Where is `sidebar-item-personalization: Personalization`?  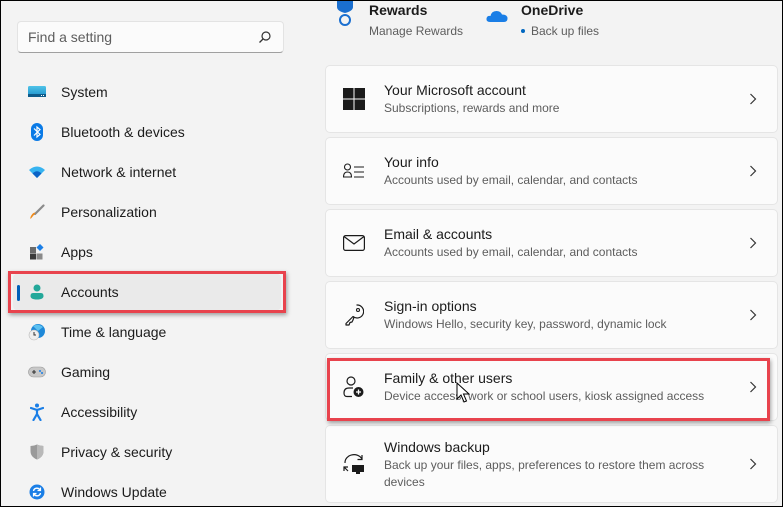 sidebar-item-personalization: Personalization is located at coordinates (147, 212).